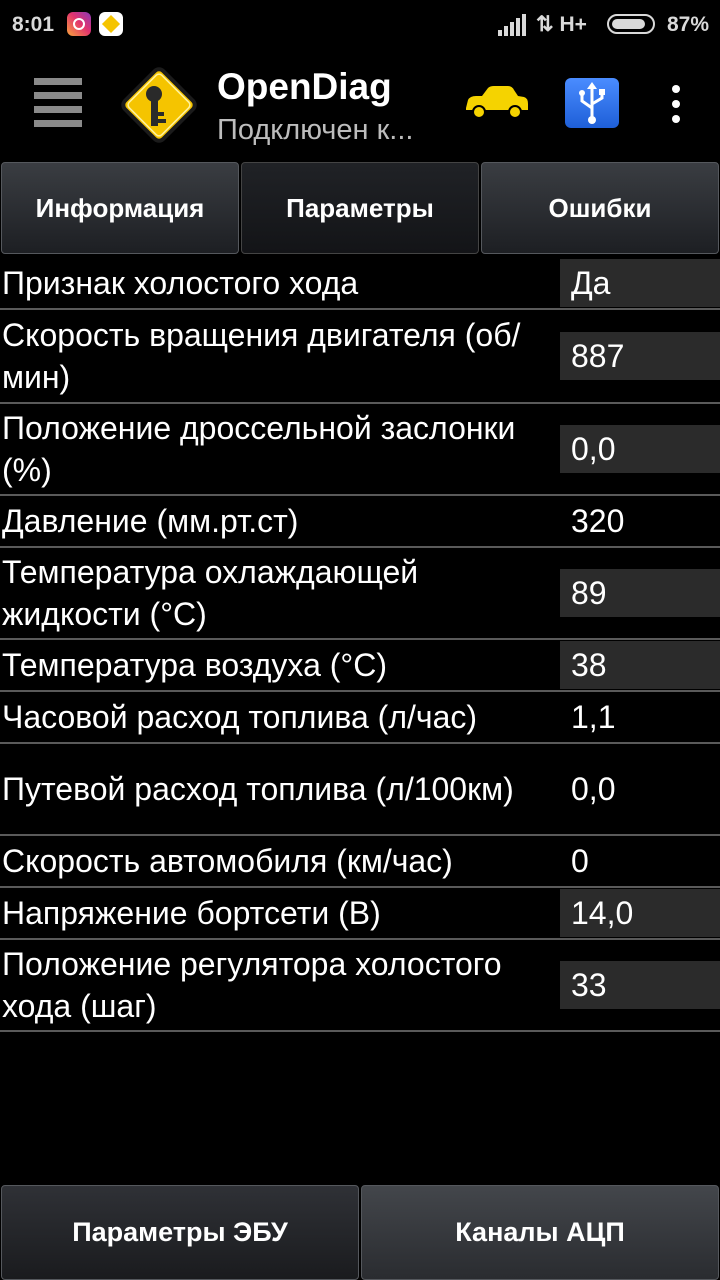 Image resolution: width=720 pixels, height=1280 pixels. What do you see at coordinates (79, 24) in the screenshot?
I see `instagram-icon` at bounding box center [79, 24].